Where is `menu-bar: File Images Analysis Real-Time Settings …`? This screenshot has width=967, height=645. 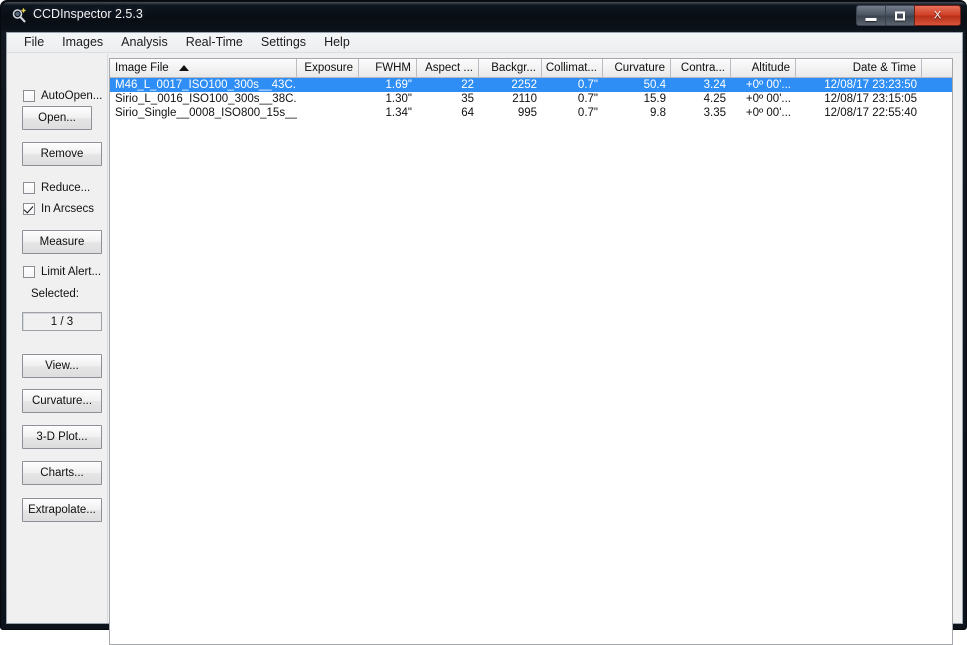
menu-bar: File Images Analysis Real-Time Settings … is located at coordinates (484, 43).